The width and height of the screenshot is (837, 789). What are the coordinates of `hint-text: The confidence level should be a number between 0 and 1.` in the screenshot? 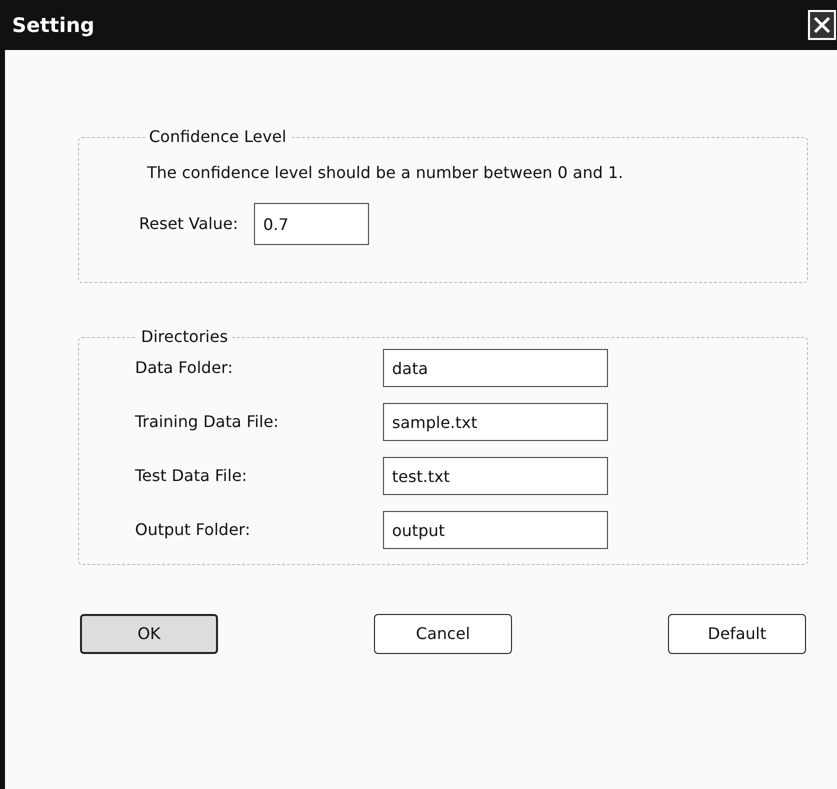 It's located at (385, 173).